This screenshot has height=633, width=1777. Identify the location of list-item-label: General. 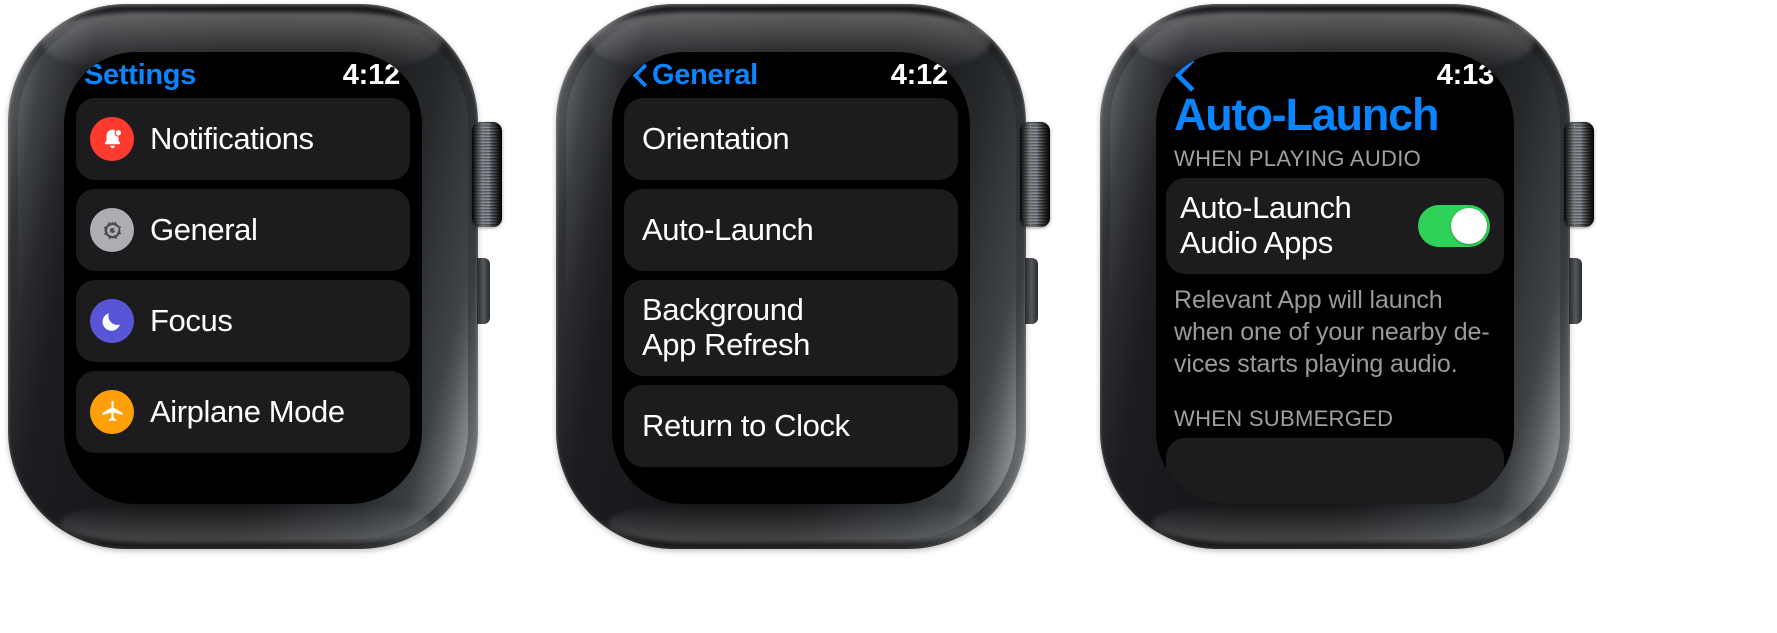
(204, 229).